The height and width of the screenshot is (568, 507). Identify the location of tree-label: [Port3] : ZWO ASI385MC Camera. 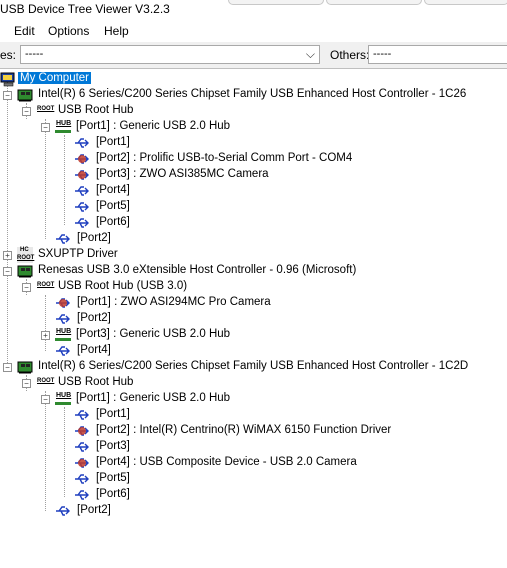
(182, 174).